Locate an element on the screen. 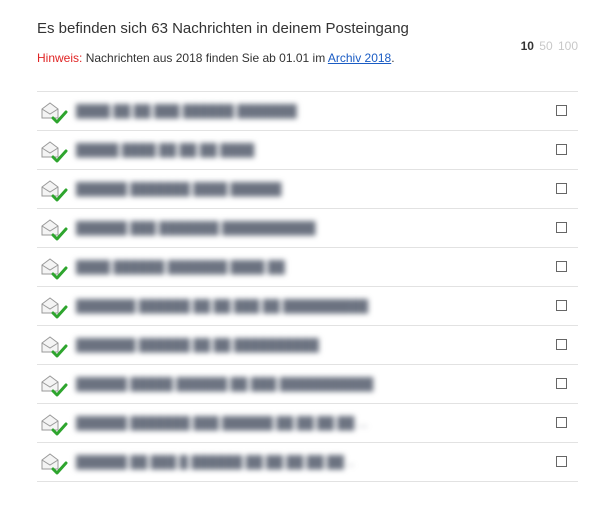 The height and width of the screenshot is (519, 600). message-subject: ██████ ██ ███ █ ██████ ██ ██ ██ ██ ██ .. is located at coordinates (215, 462).